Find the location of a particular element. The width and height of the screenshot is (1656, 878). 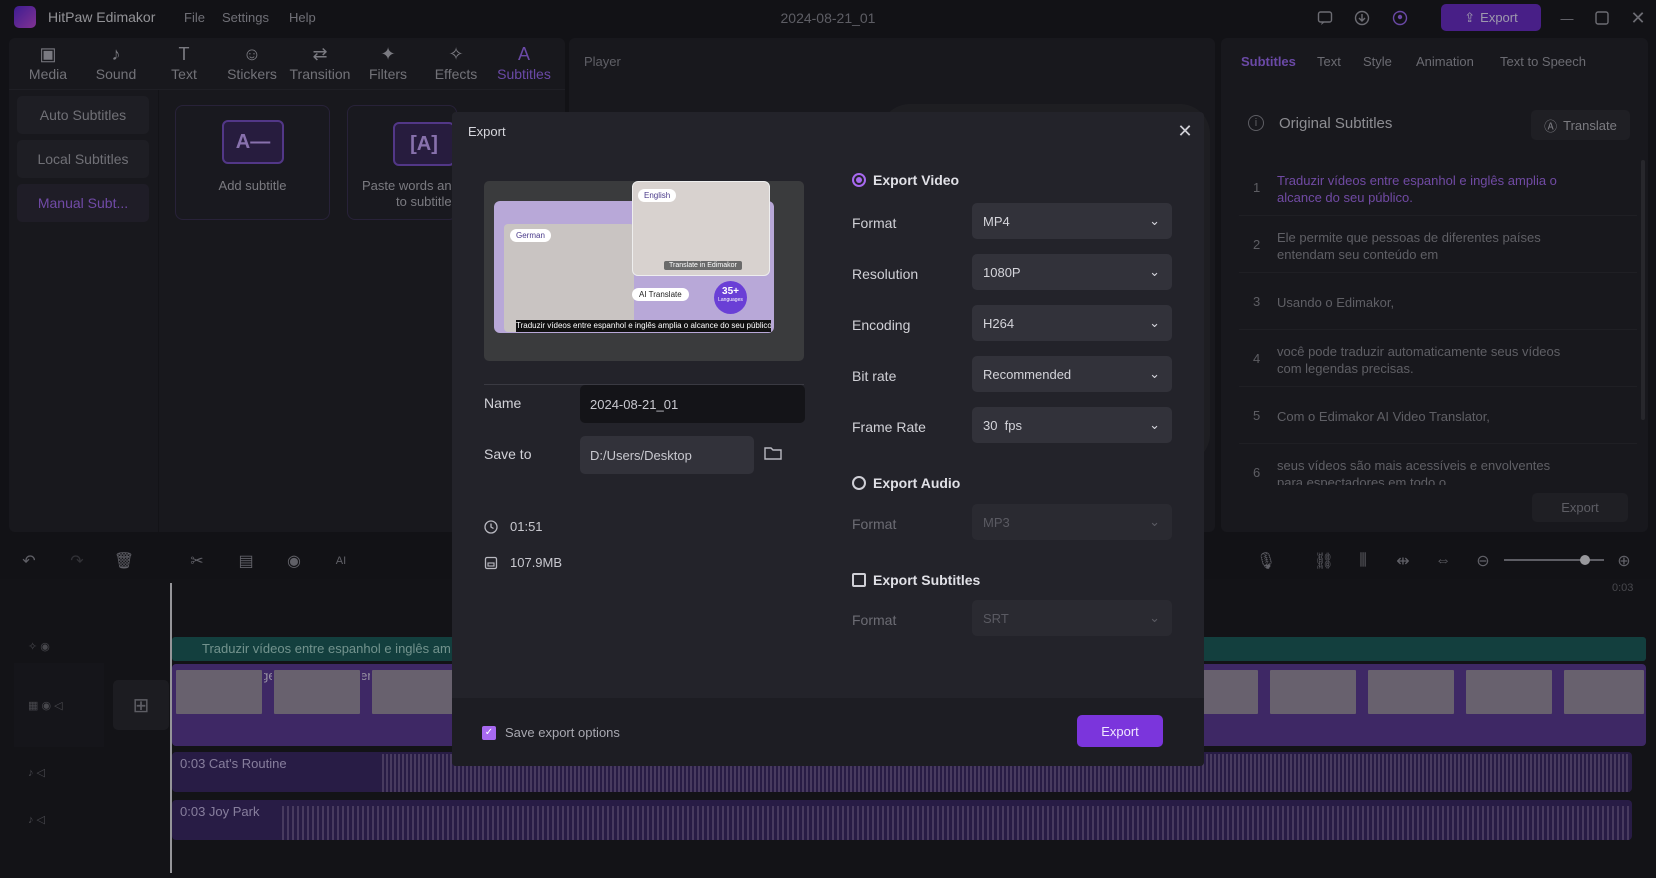

bitrate-label: Bit rate is located at coordinates (874, 376).